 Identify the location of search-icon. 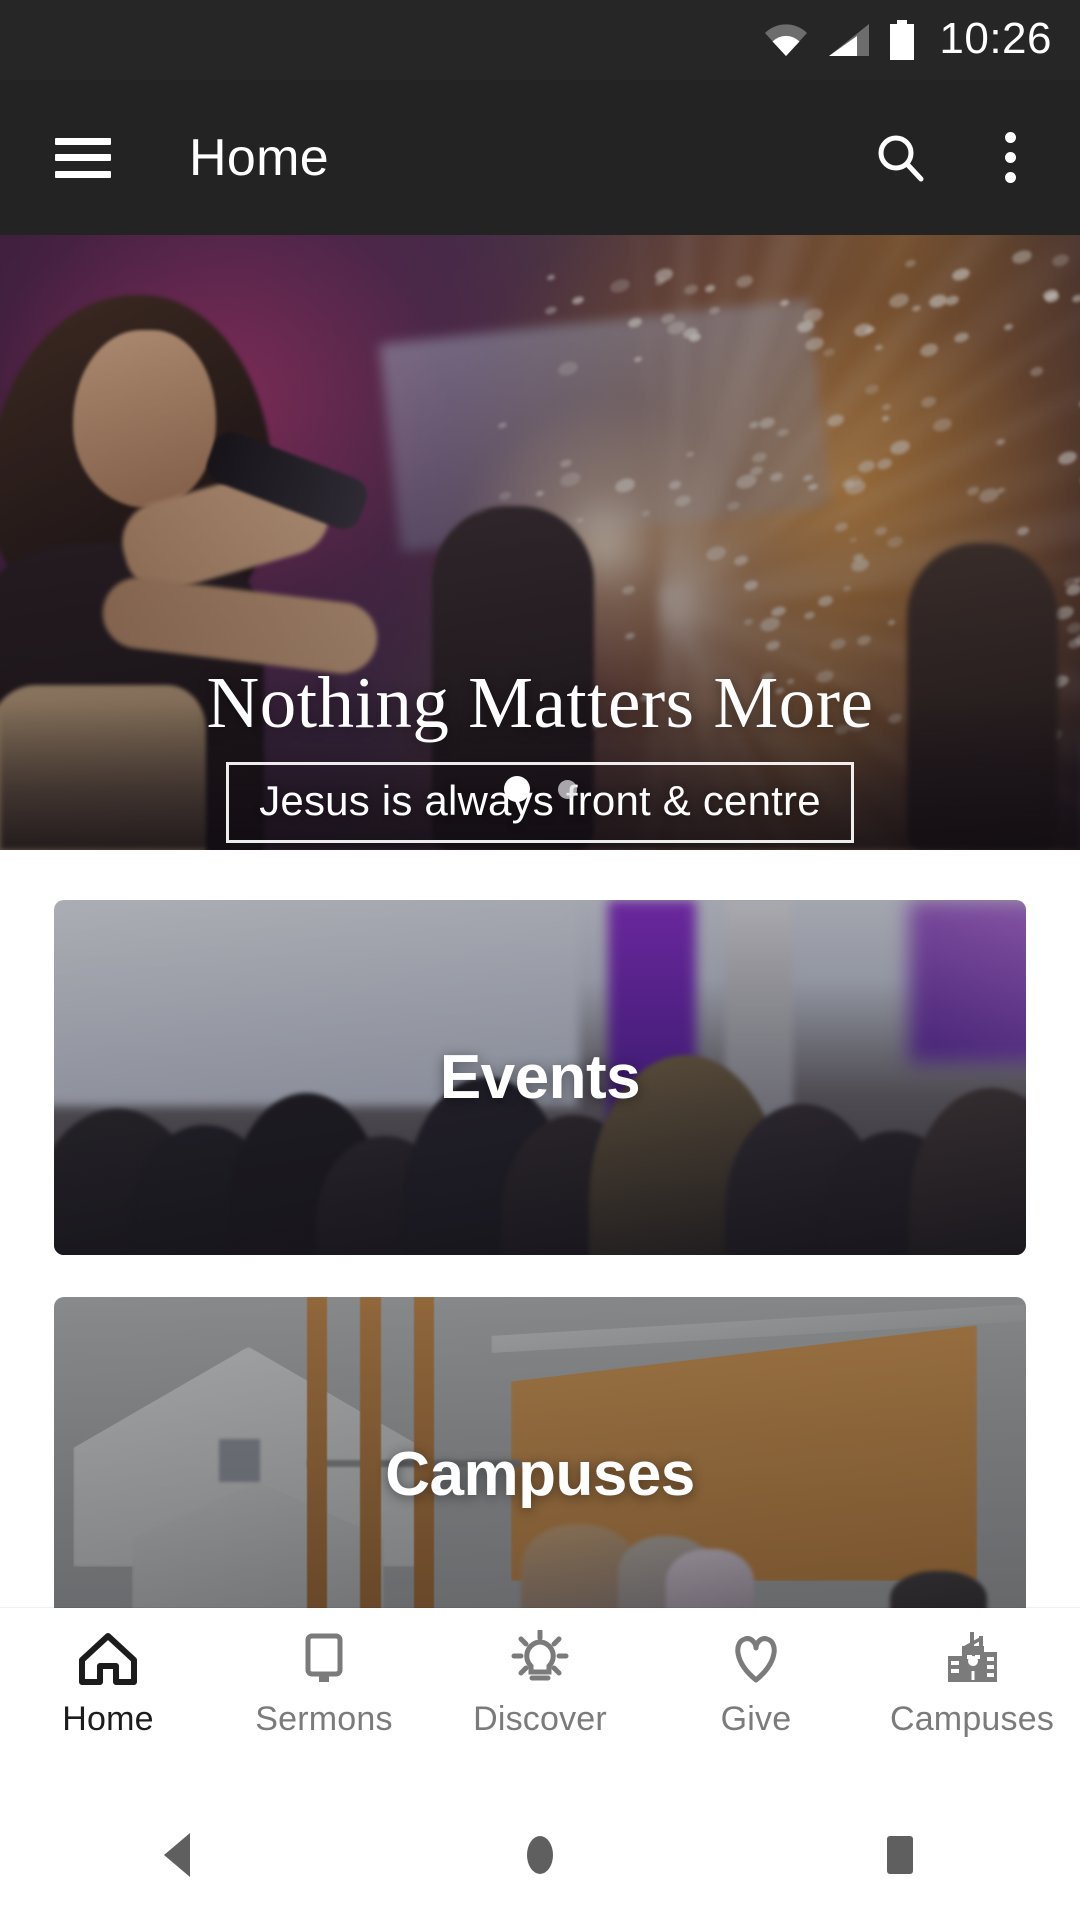
(901, 158).